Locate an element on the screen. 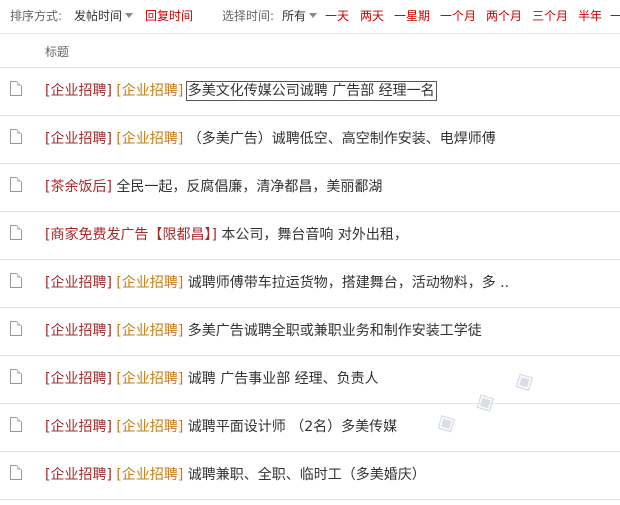 The width and height of the screenshot is (620, 505). thread-row: [企业招聘] [企业招聘] 诚聘师傅带车拉运货物，搭建舞台，活动物料，多 .. is located at coordinates (310, 283).